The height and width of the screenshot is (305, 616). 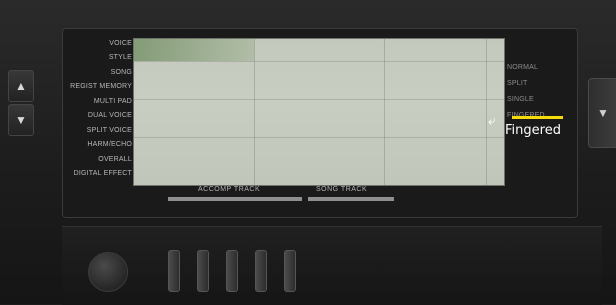 What do you see at coordinates (101, 87) in the screenshot?
I see `label-regist-memory: REGIST MEMORY` at bounding box center [101, 87].